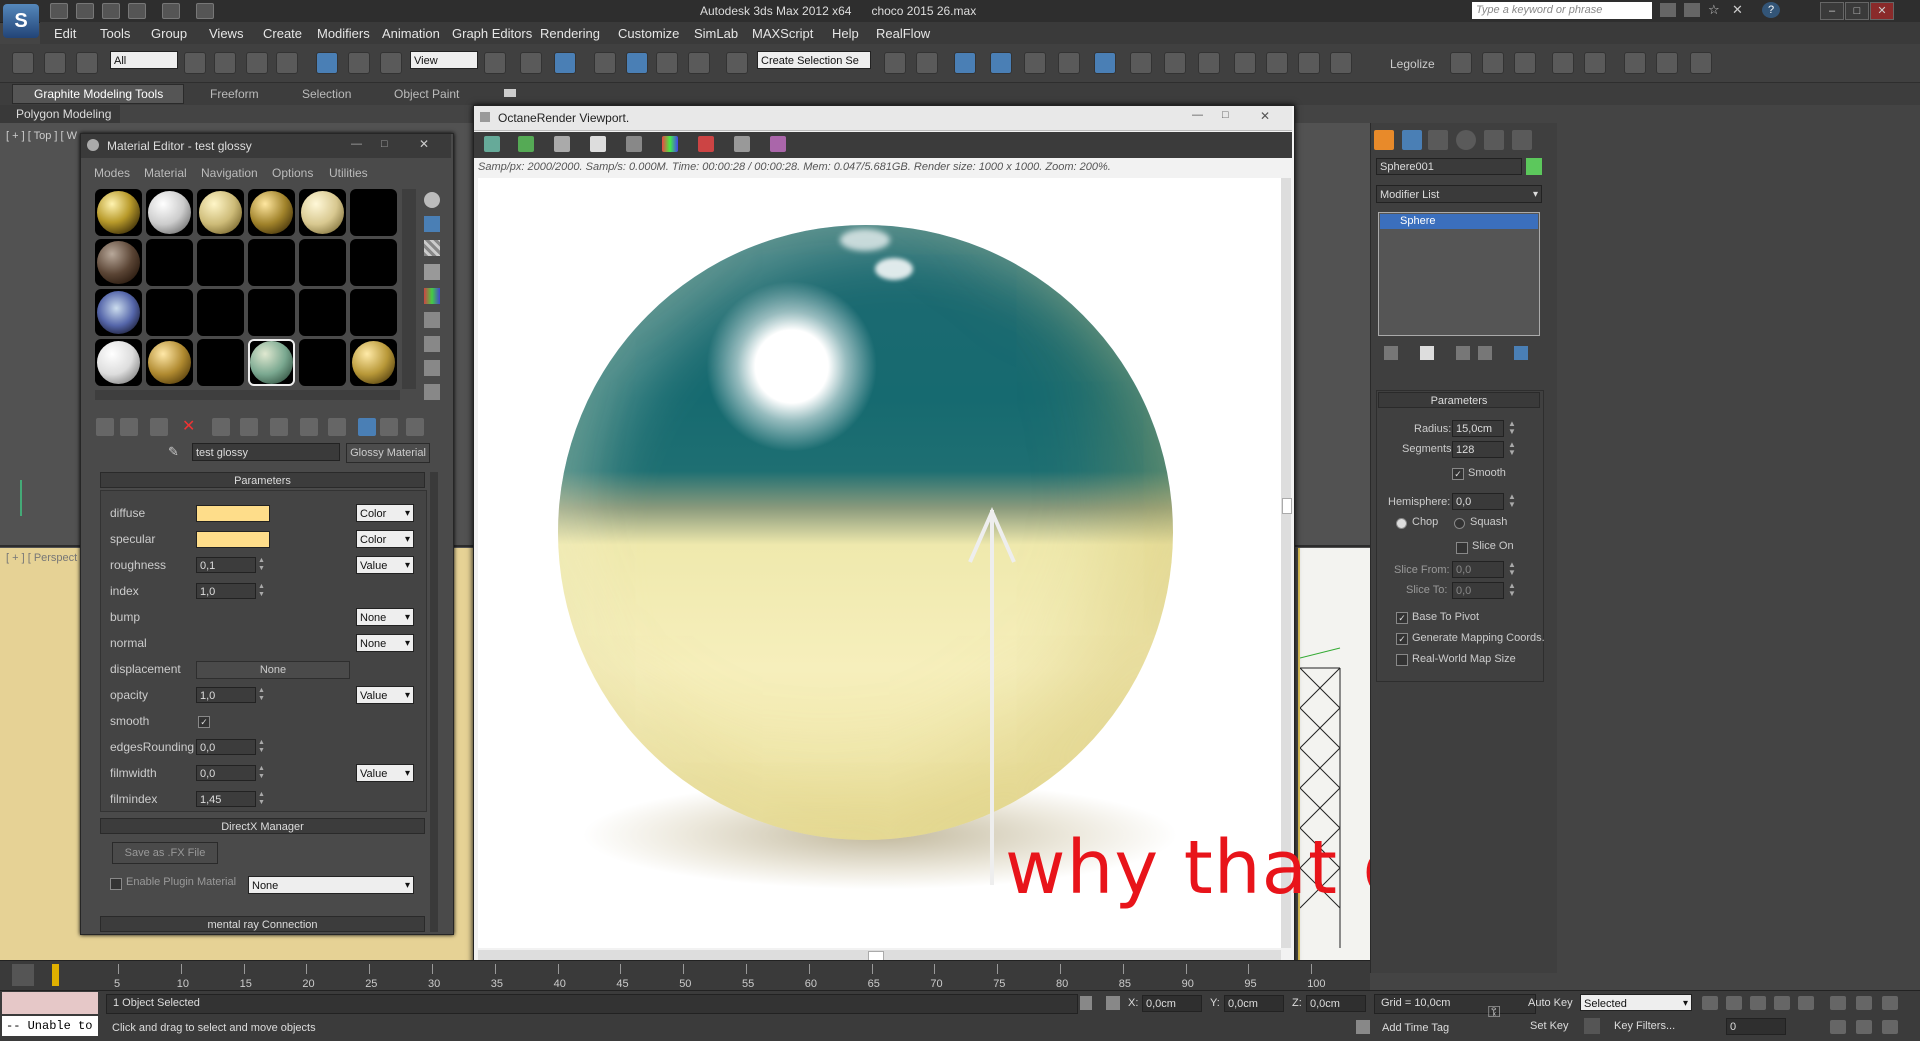  I want to click on me-params-scrollbar, so click(434, 702).